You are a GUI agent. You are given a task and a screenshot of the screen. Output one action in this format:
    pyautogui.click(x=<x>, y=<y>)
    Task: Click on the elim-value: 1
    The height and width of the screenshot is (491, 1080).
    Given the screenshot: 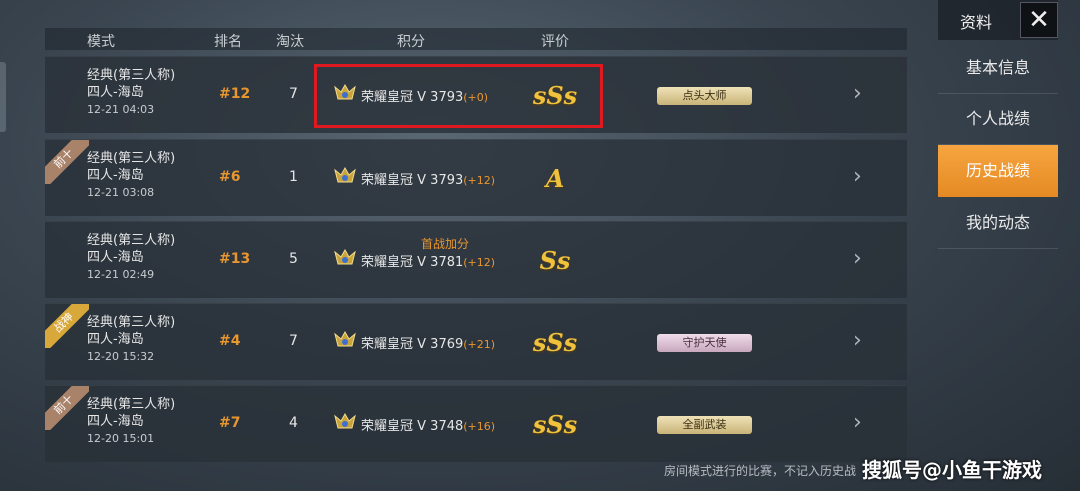 What is the action you would take?
    pyautogui.click(x=293, y=177)
    